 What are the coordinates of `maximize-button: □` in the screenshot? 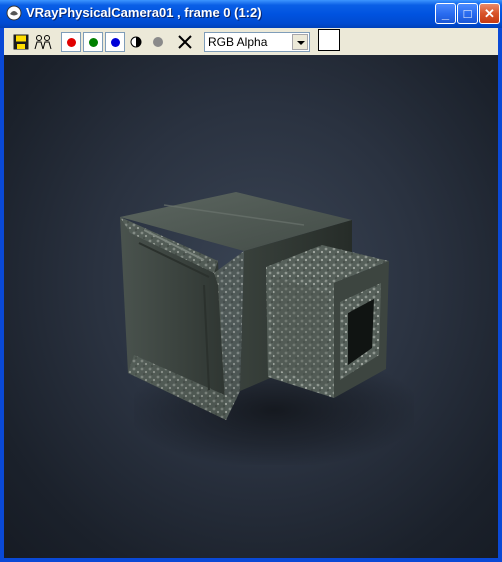 It's located at (467, 13).